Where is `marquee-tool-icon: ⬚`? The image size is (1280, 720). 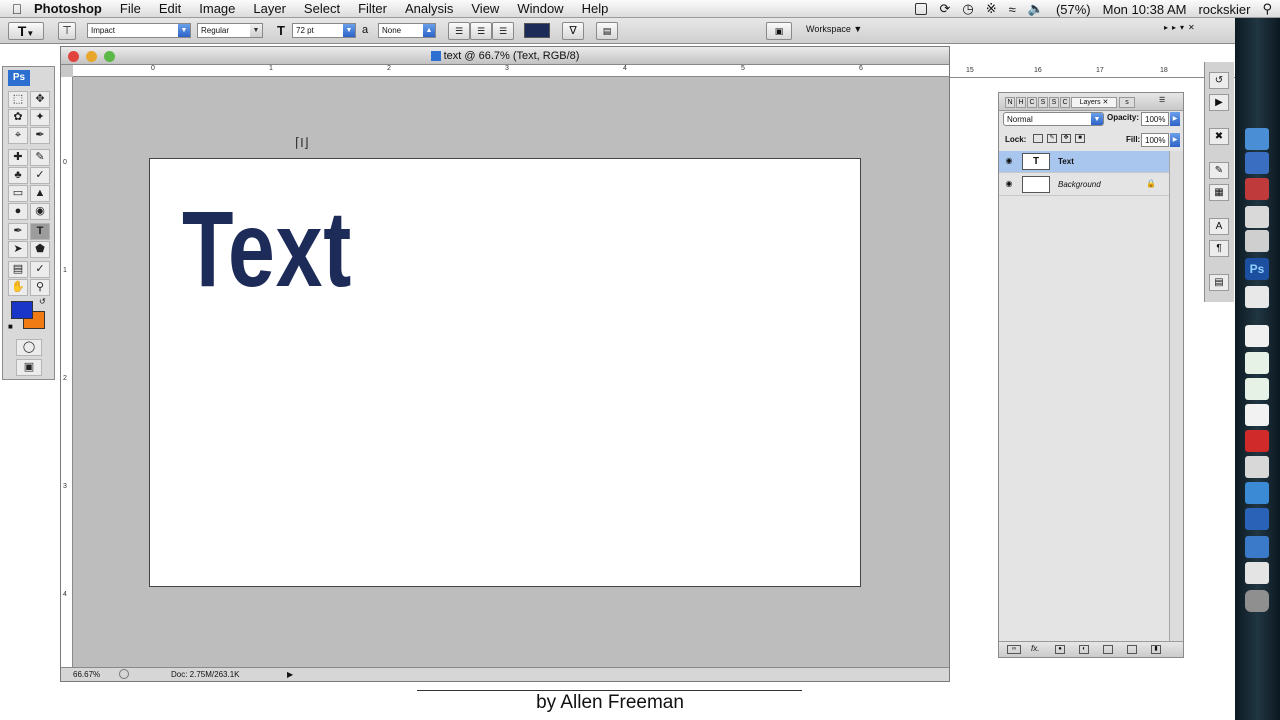
marquee-tool-icon: ⬚ is located at coordinates (18, 99).